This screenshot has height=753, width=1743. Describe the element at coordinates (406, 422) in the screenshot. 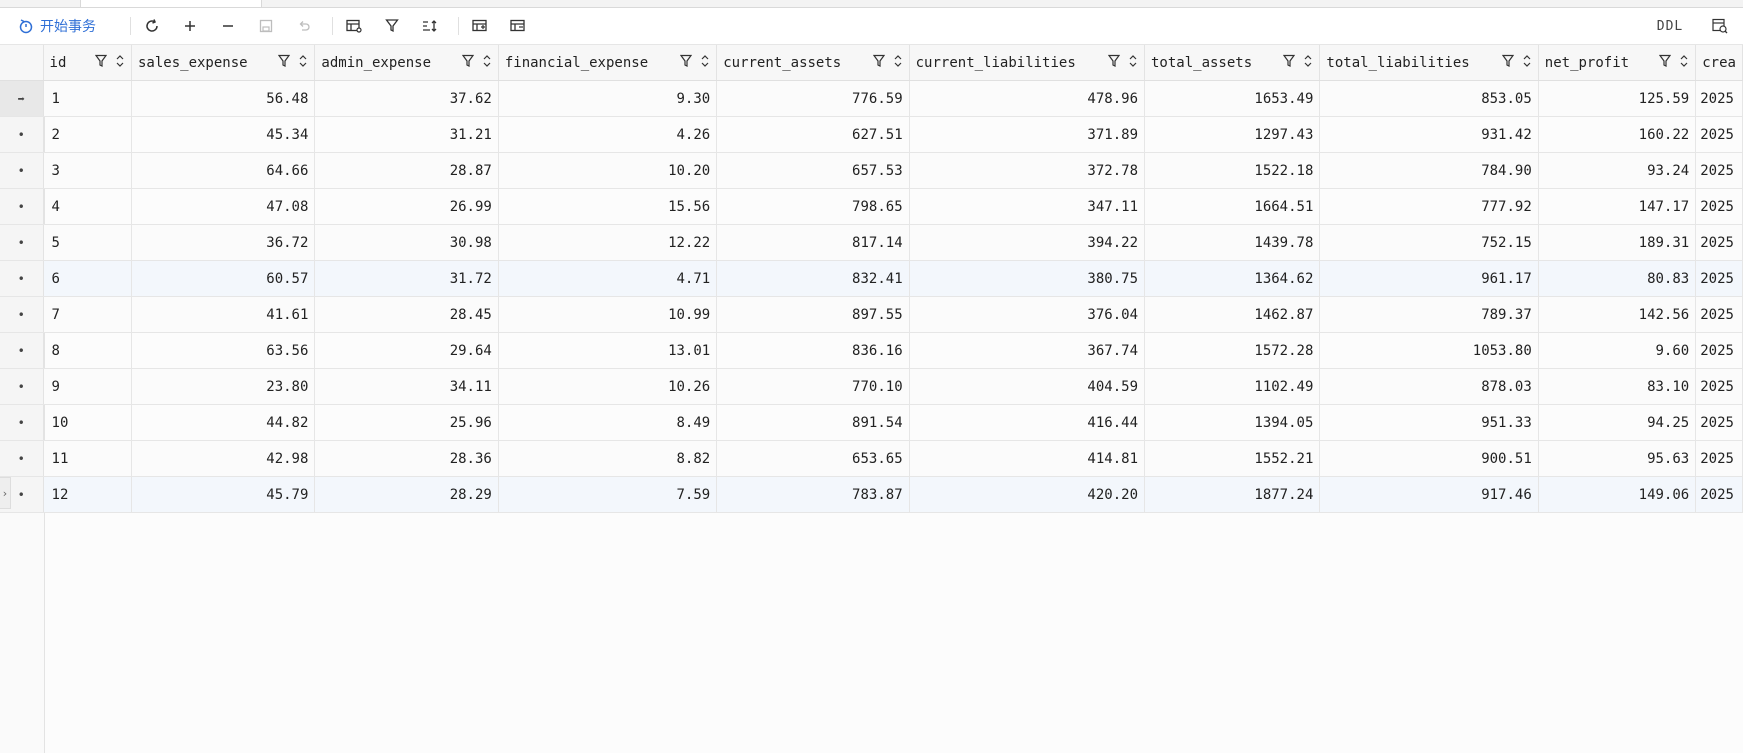

I see `cell-admin_expense: 25.96` at that location.